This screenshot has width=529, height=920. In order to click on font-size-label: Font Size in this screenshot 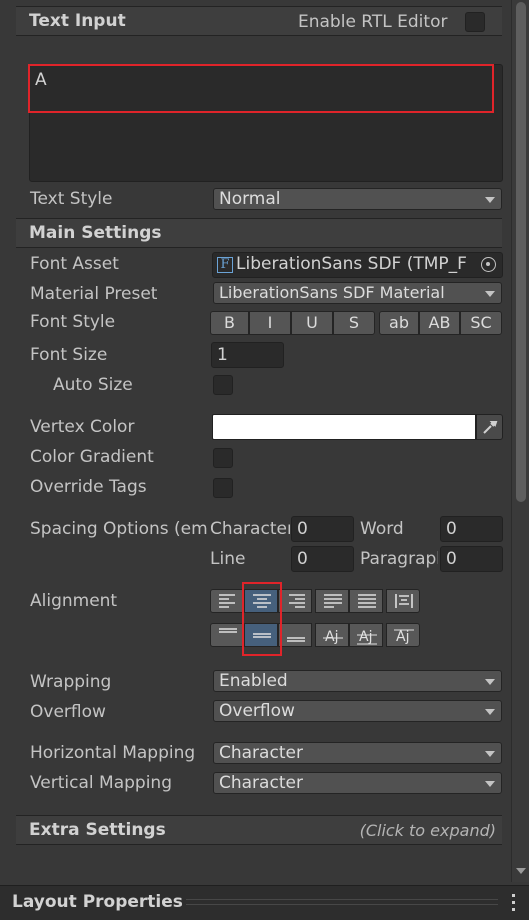, I will do `click(69, 355)`.